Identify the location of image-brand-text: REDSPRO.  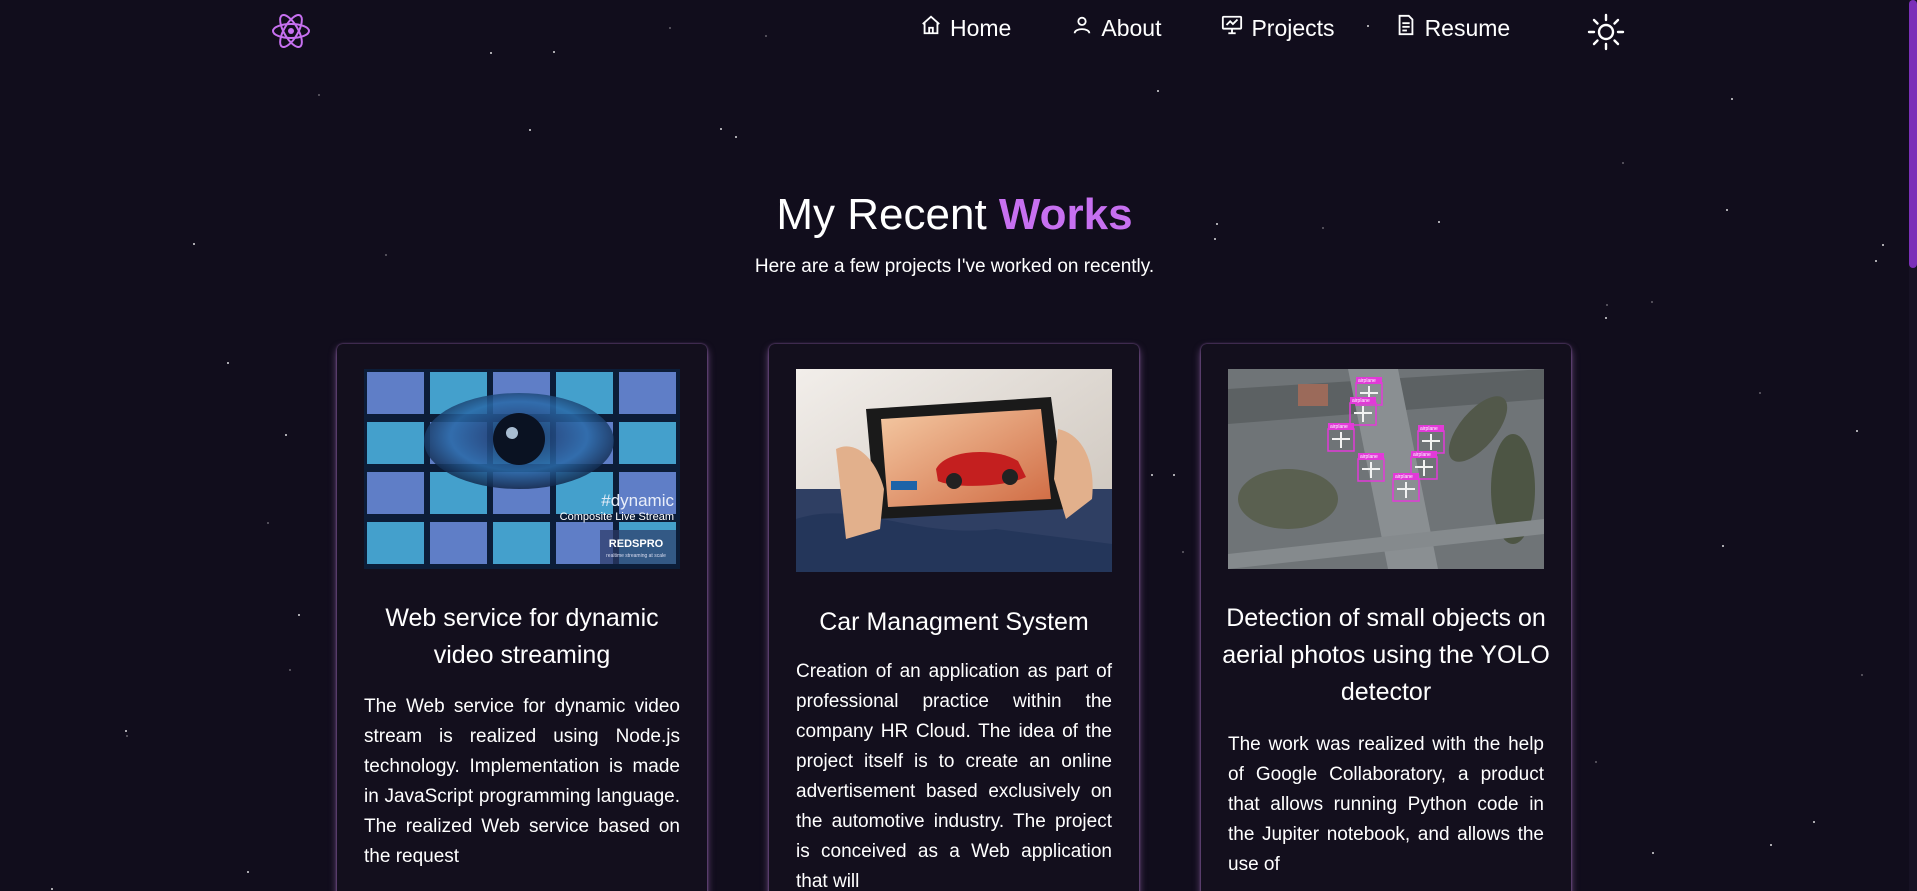
(636, 544).